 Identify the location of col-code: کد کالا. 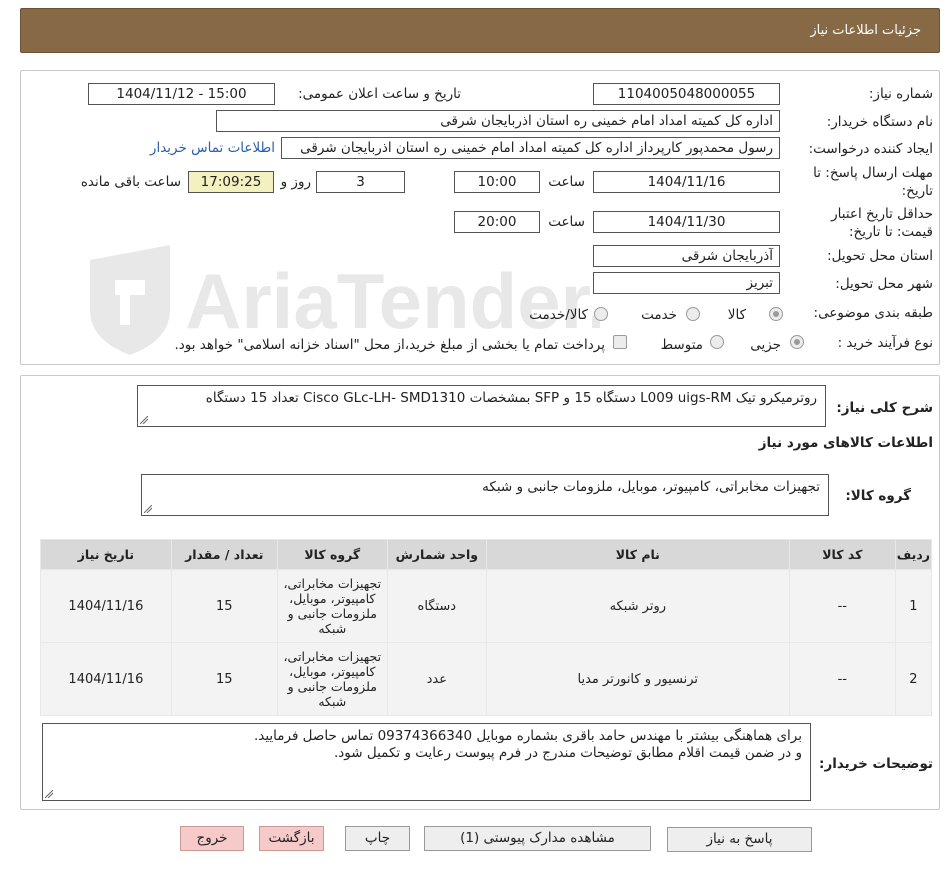
(842, 554).